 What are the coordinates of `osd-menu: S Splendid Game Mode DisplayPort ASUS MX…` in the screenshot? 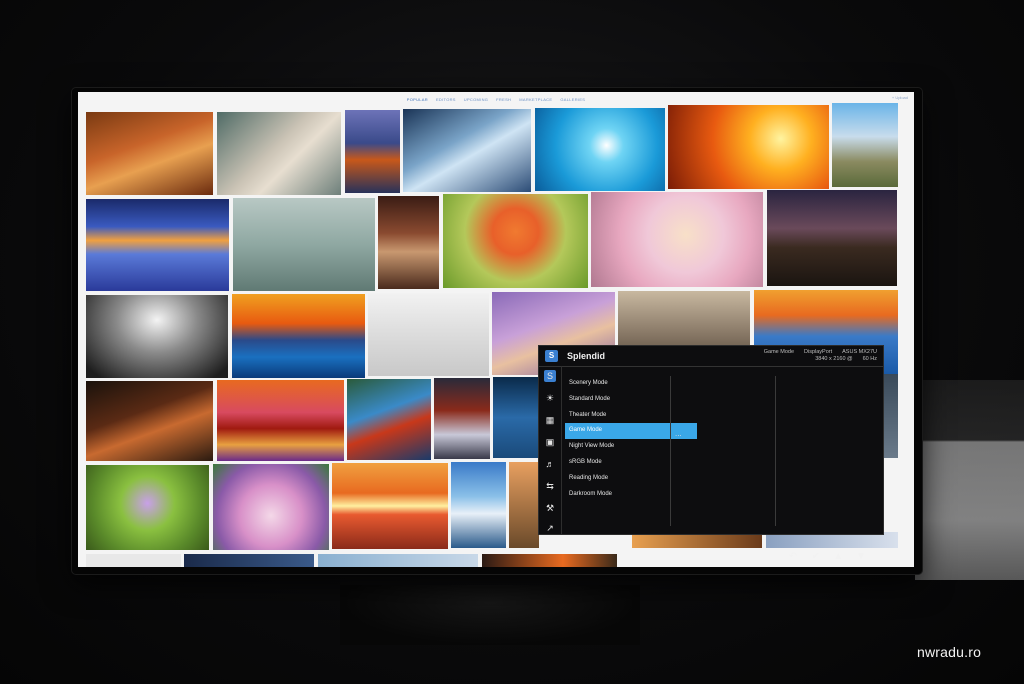 It's located at (711, 440).